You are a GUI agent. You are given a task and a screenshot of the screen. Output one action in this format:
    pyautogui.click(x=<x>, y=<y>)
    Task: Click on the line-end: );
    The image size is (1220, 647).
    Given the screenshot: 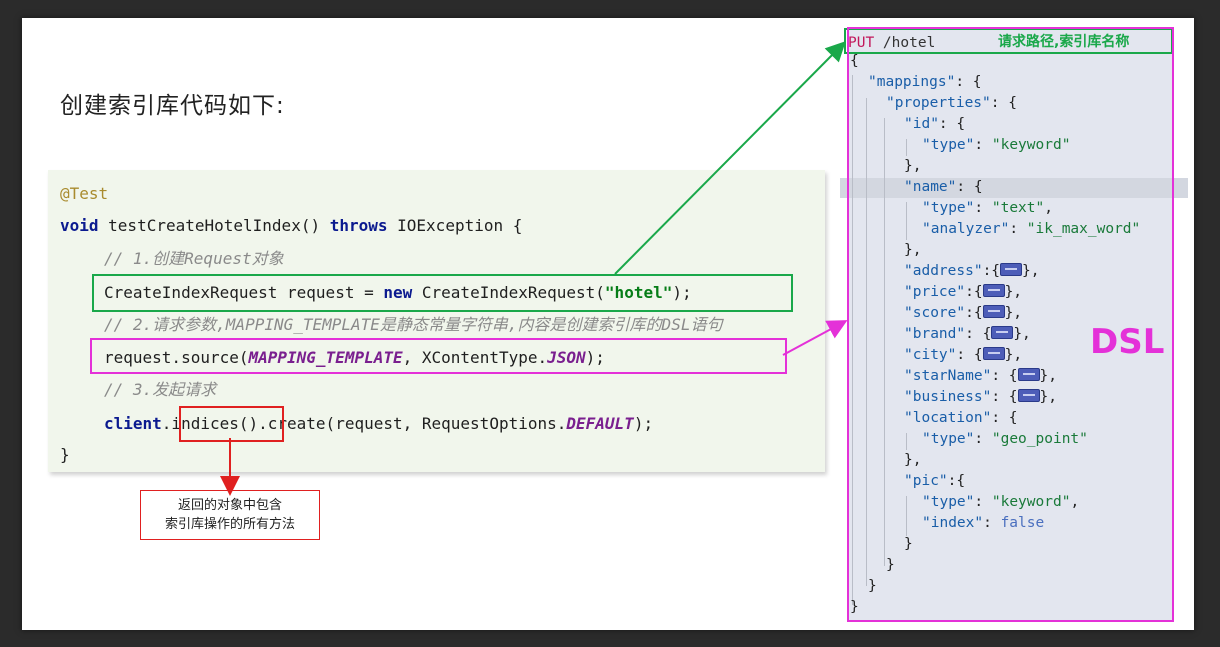 What is the action you would take?
    pyautogui.click(x=643, y=423)
    